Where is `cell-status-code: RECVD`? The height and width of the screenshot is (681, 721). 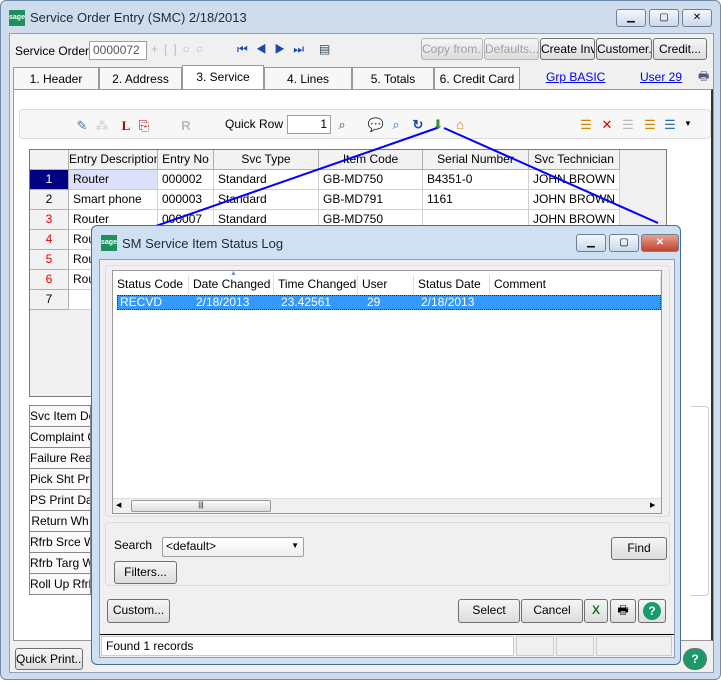 cell-status-code: RECVD is located at coordinates (141, 302).